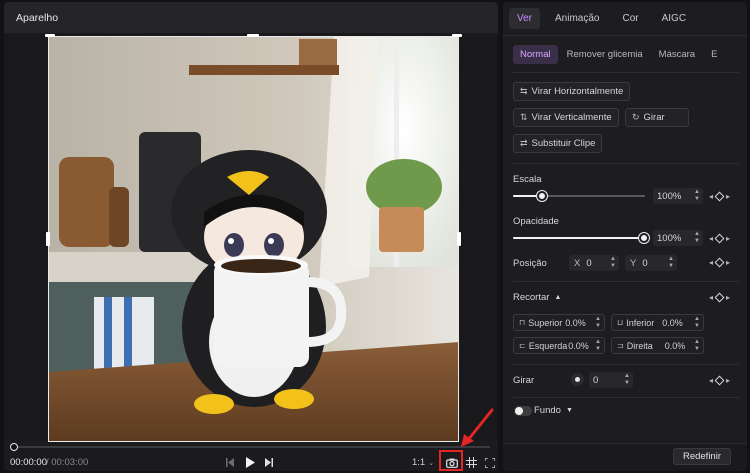 This screenshot has height=473, width=750. What do you see at coordinates (571, 117) in the screenshot?
I see `flip-vertical-label: Virar Verticalmente` at bounding box center [571, 117].